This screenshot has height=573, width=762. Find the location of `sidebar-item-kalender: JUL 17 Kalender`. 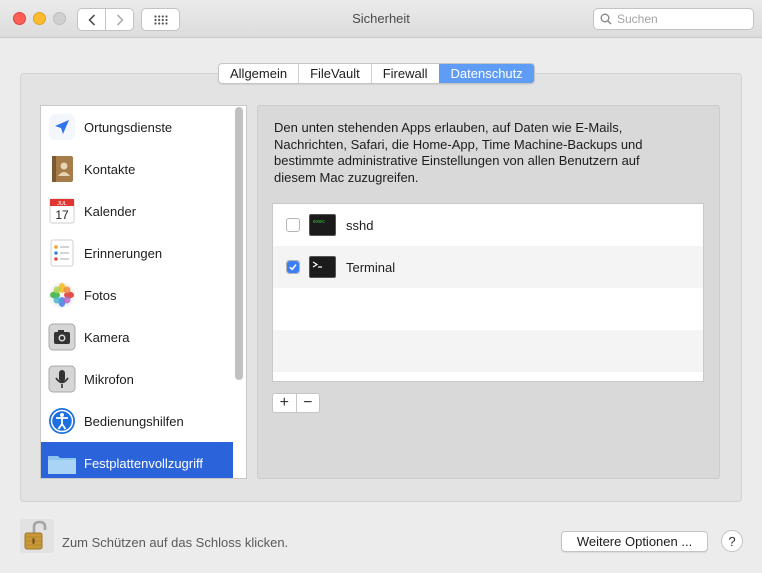

sidebar-item-kalender: JUL 17 Kalender is located at coordinates (137, 211).